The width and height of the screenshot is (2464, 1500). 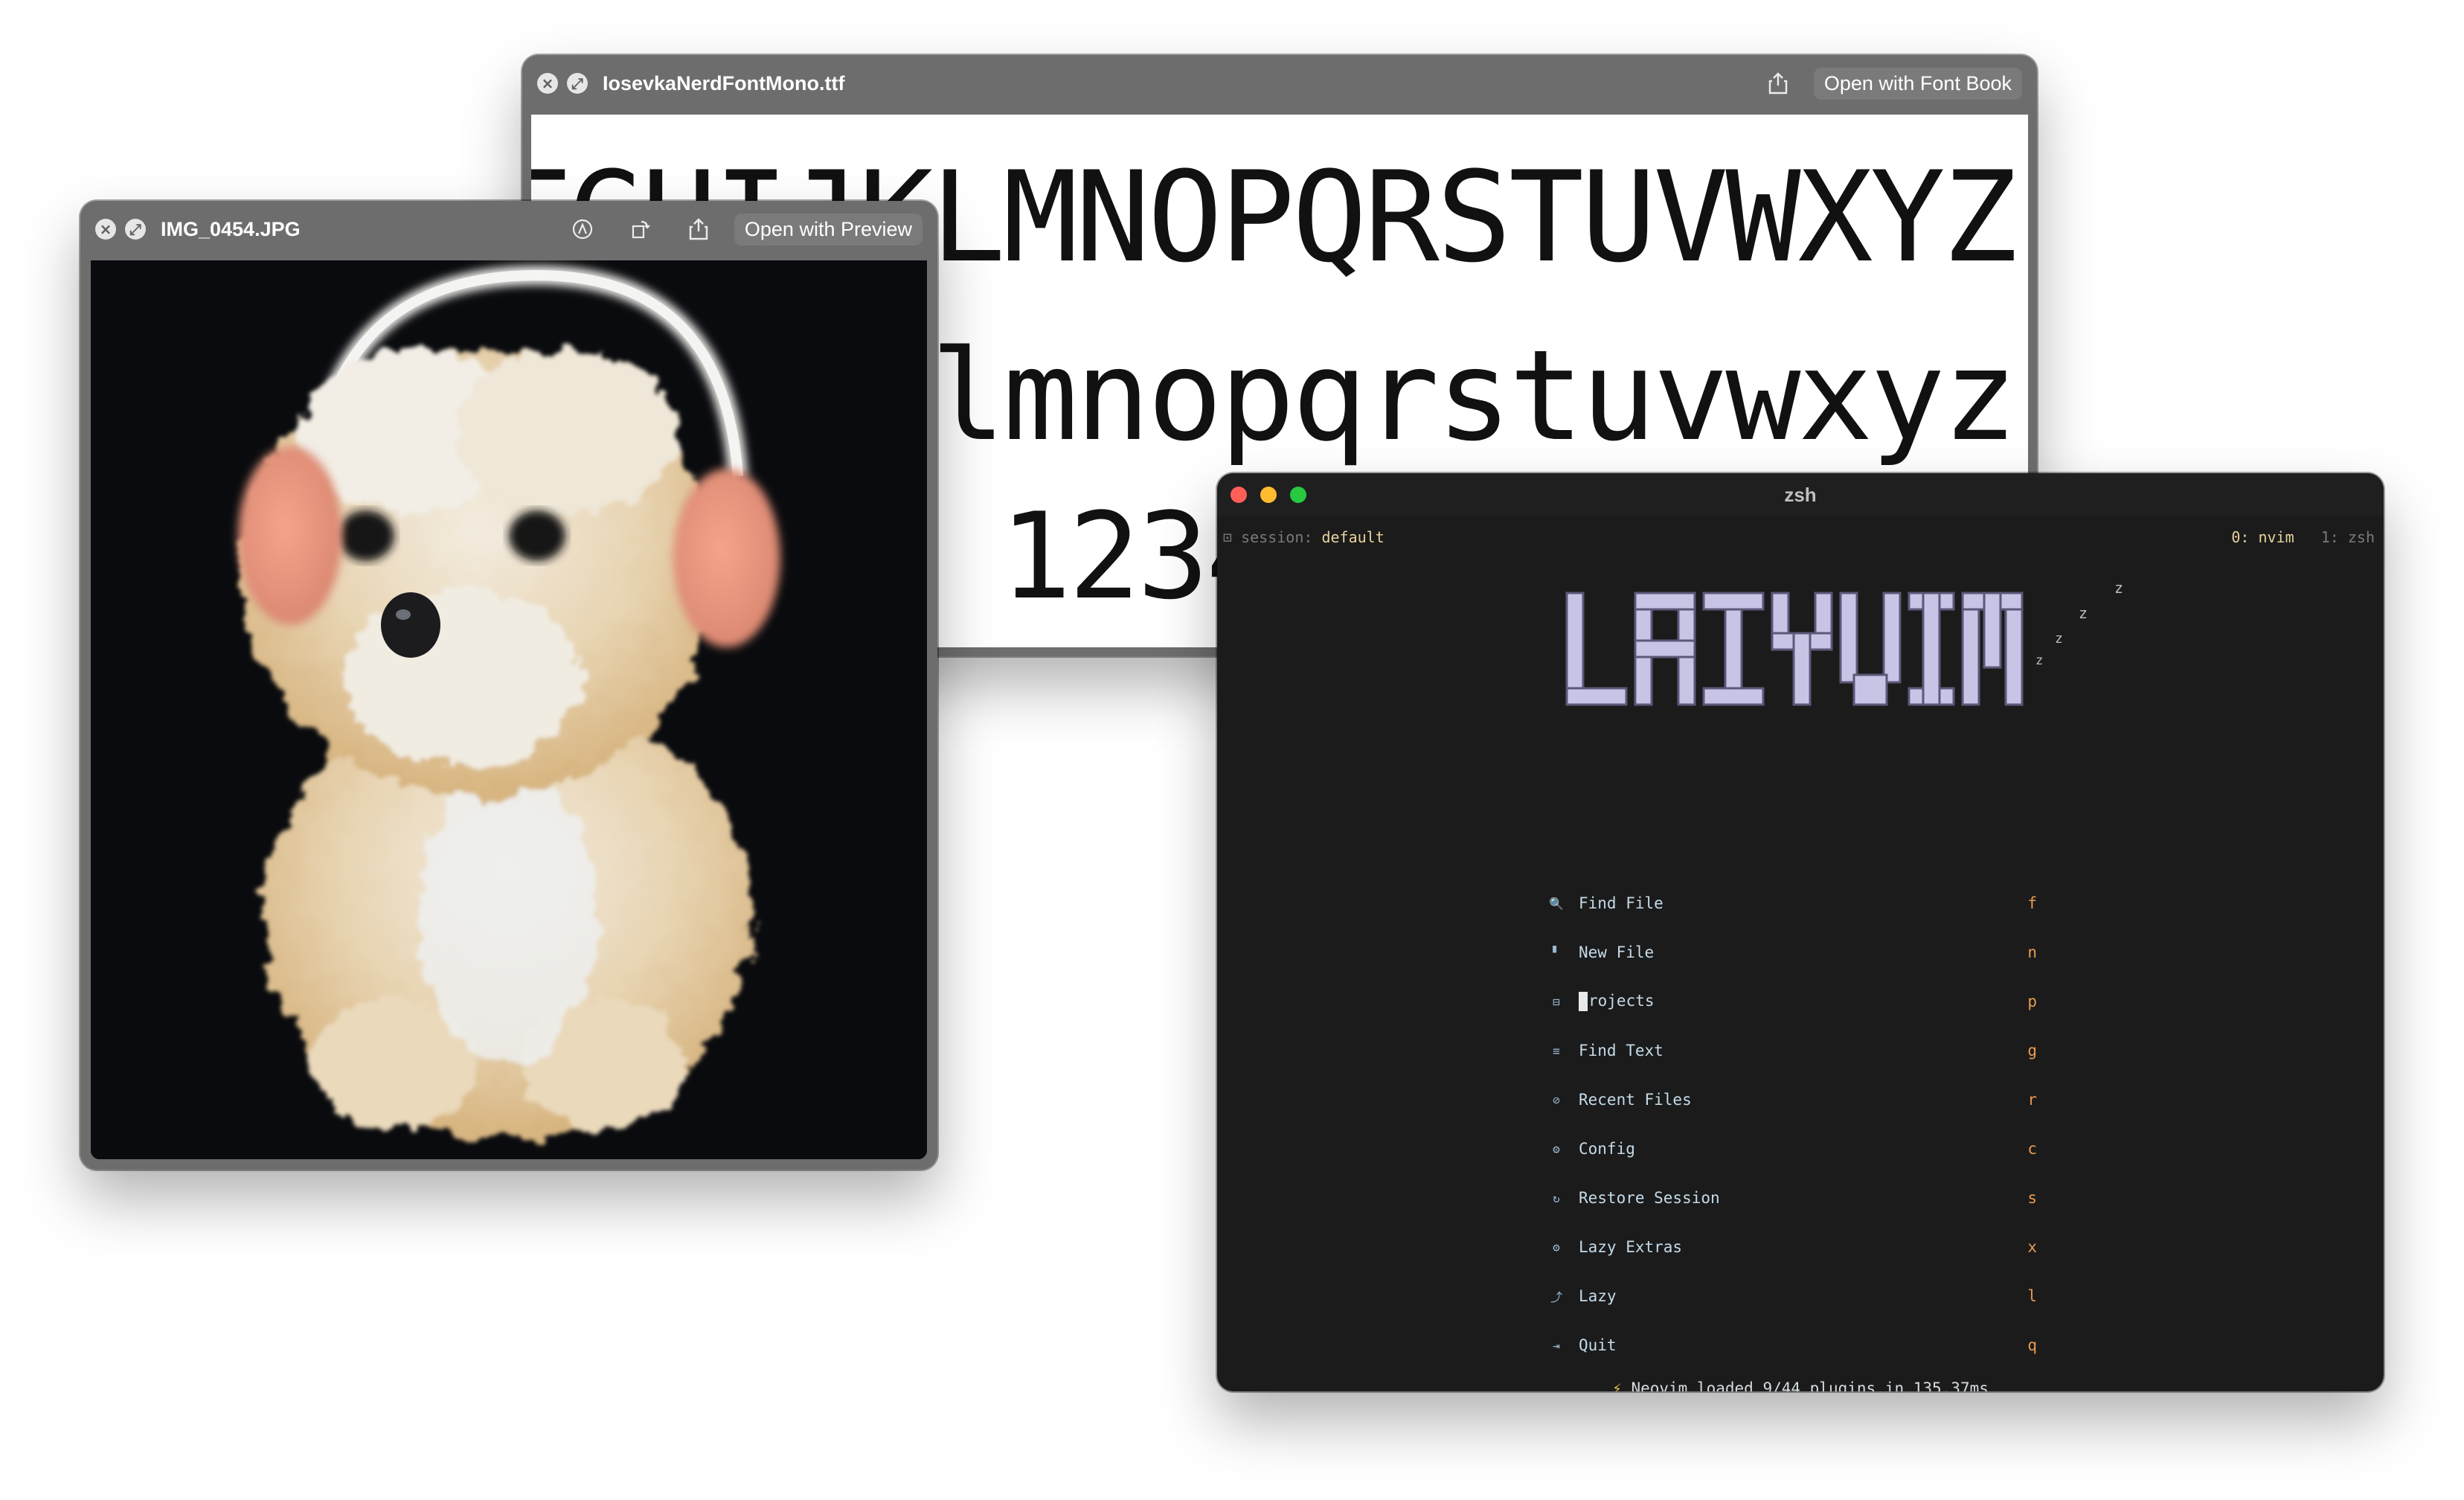 What do you see at coordinates (1802, 649) in the screenshot?
I see `logo-letter-y` at bounding box center [1802, 649].